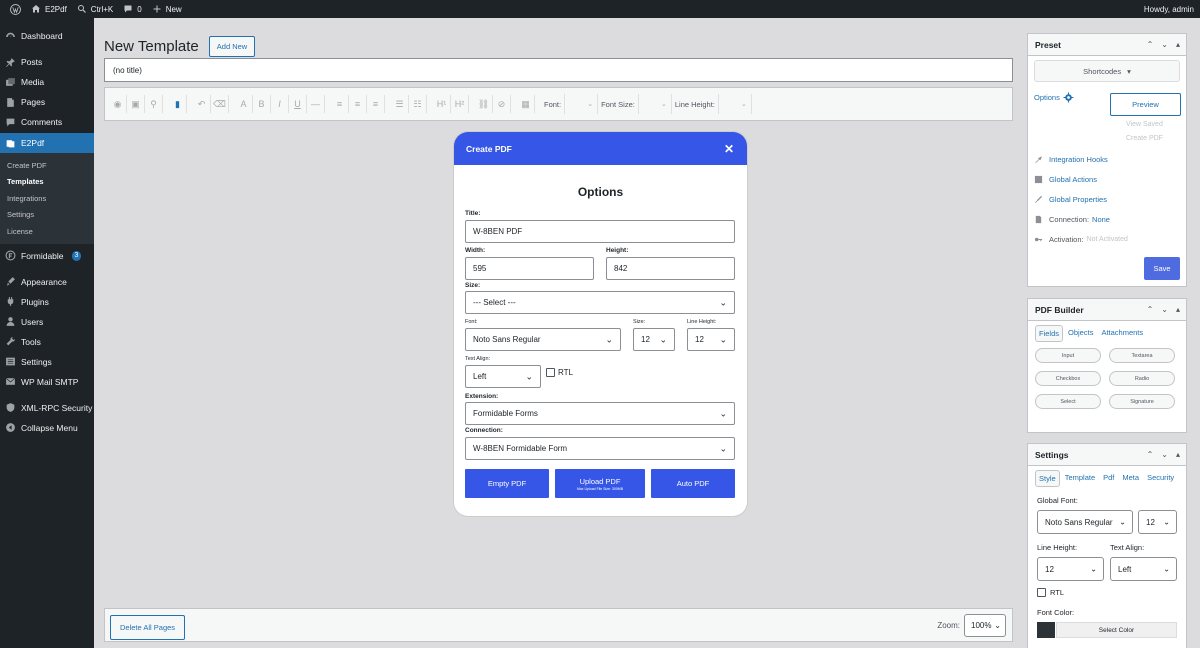  What do you see at coordinates (1085, 522) in the screenshot?
I see `global-font-select: Noto Sans Regular ⌄` at bounding box center [1085, 522].